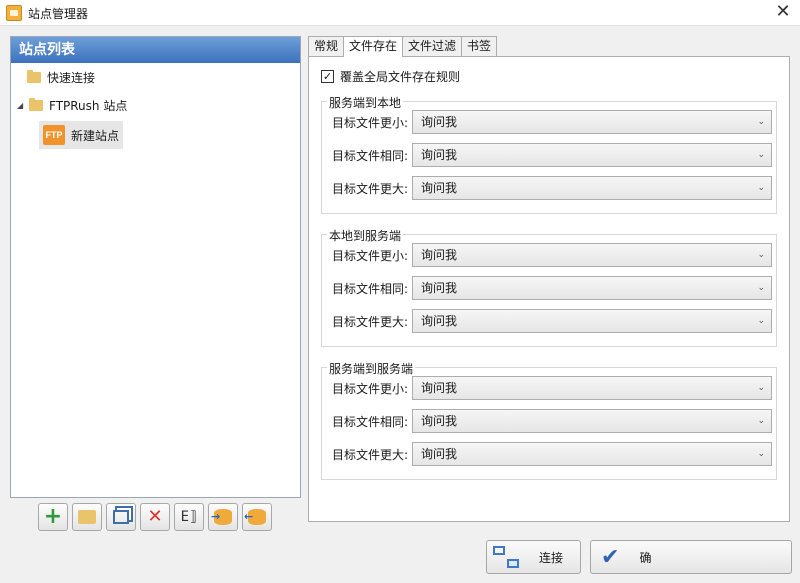  I want to click on ok-button: ✔ 确, so click(691, 557).